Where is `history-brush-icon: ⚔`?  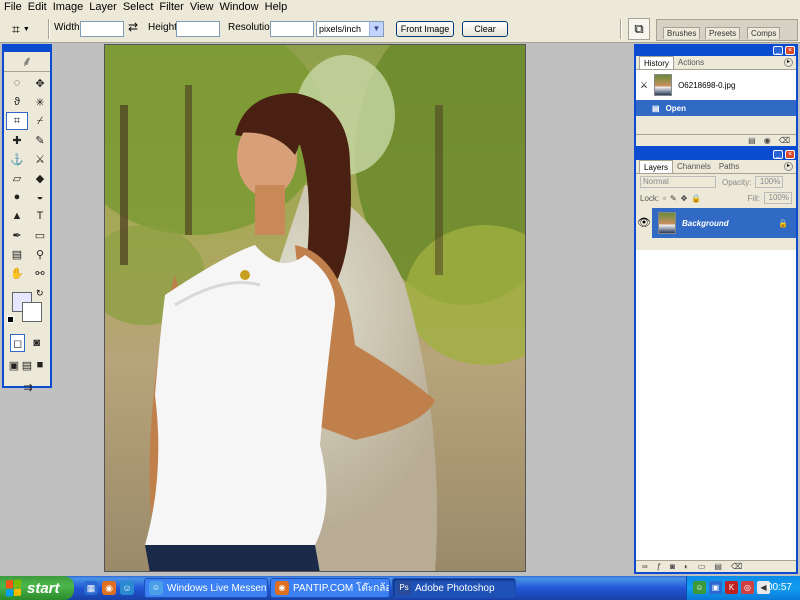 history-brush-icon: ⚔ is located at coordinates (40, 159).